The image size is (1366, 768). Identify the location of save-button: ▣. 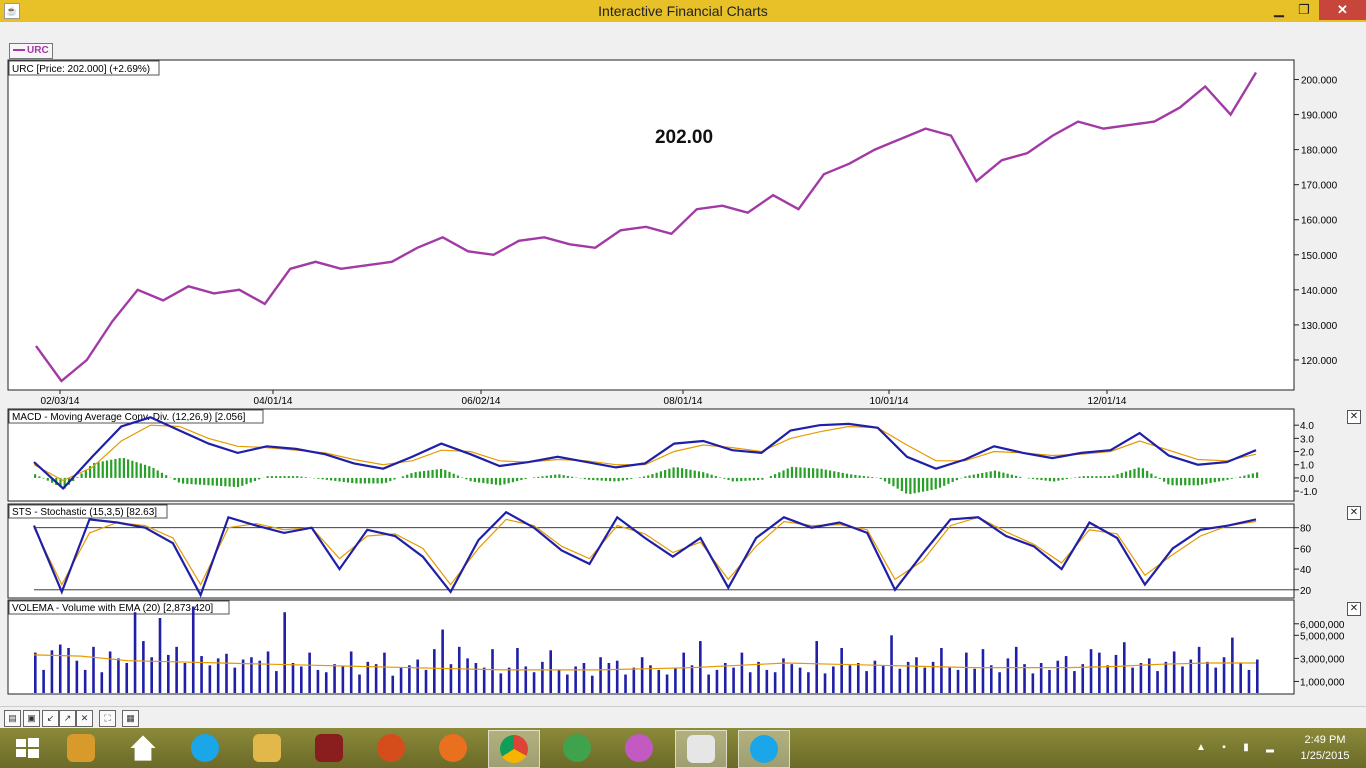
(31, 718).